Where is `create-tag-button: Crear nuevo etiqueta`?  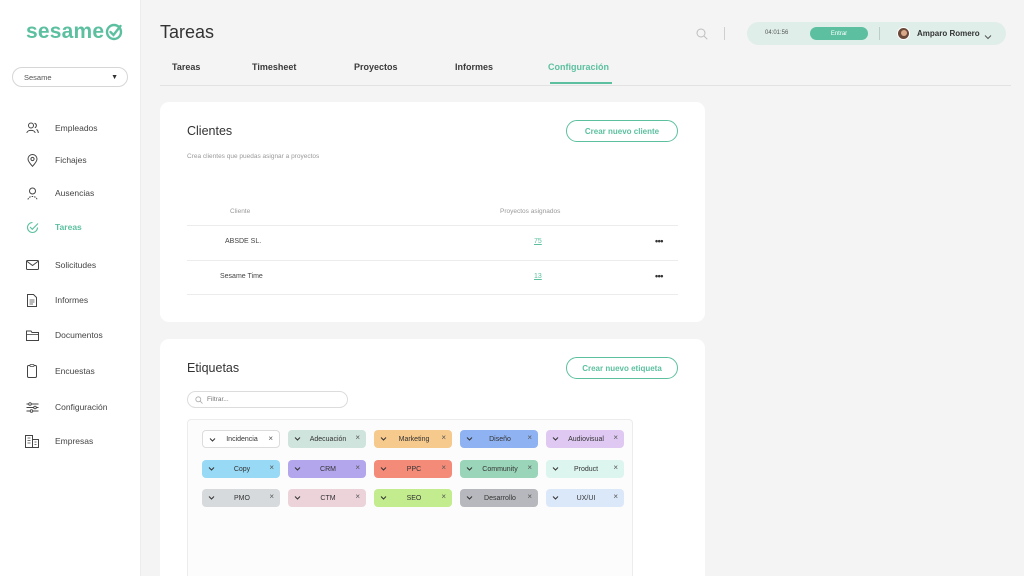 create-tag-button: Crear nuevo etiqueta is located at coordinates (622, 368).